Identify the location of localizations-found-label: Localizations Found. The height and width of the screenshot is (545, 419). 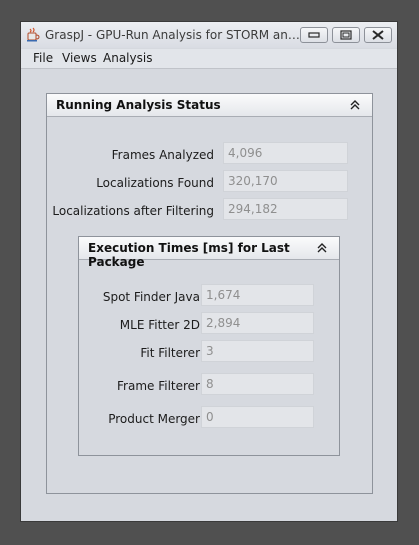
(155, 183).